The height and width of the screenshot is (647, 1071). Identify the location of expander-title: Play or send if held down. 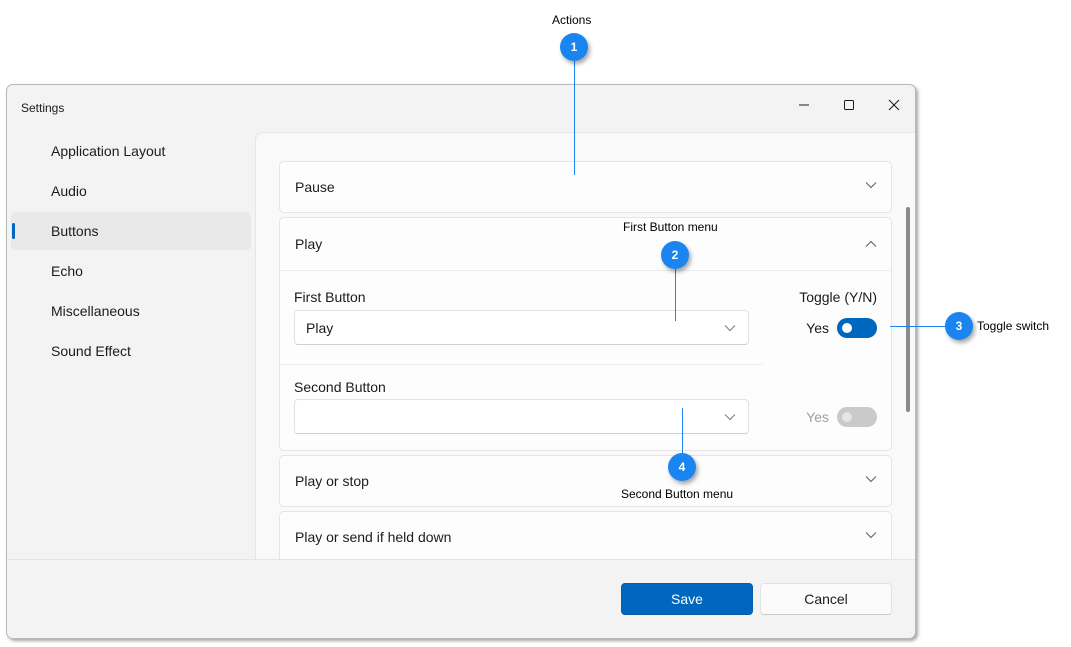
(373, 537).